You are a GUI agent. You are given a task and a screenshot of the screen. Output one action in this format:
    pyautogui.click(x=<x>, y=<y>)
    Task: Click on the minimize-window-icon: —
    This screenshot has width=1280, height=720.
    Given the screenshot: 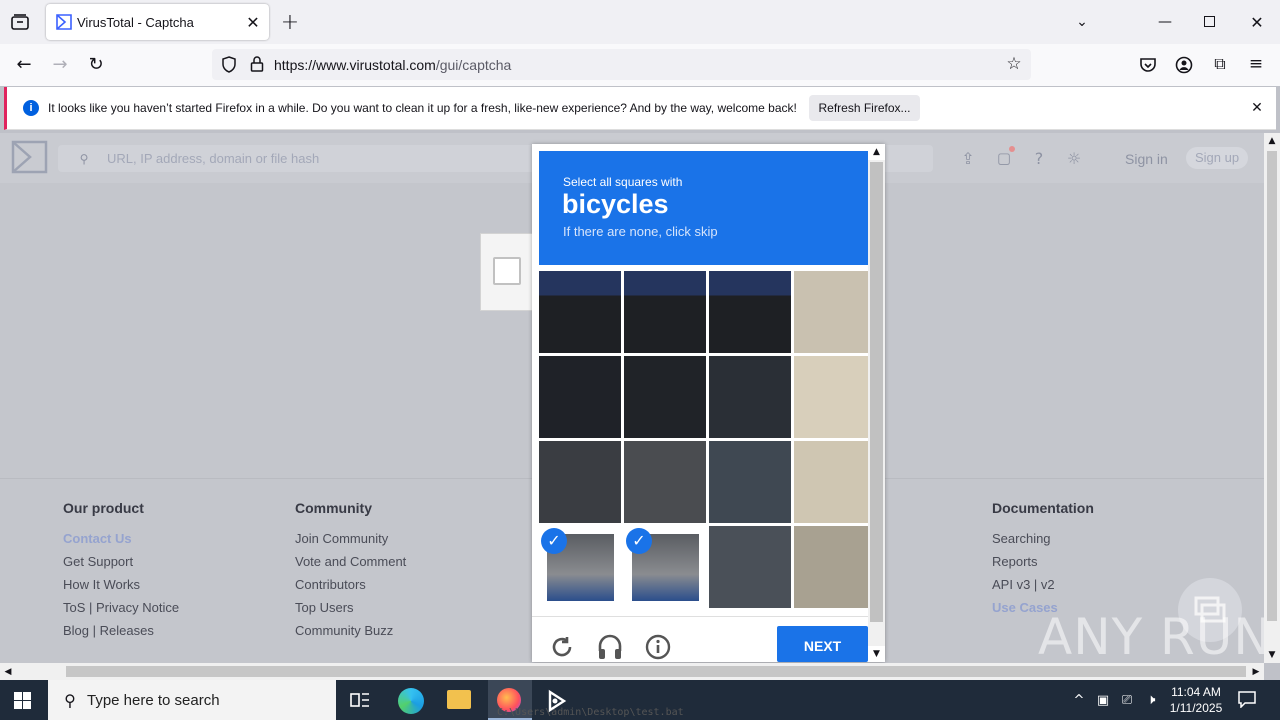 What is the action you would take?
    pyautogui.click(x=1165, y=22)
    